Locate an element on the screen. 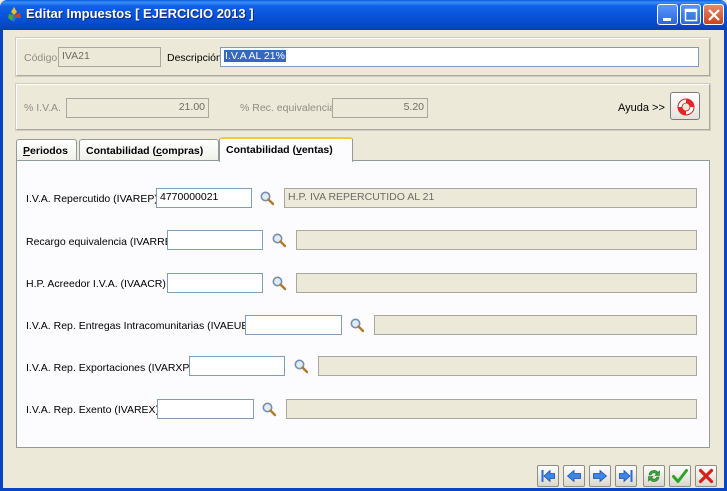  previous-record-button is located at coordinates (574, 476).